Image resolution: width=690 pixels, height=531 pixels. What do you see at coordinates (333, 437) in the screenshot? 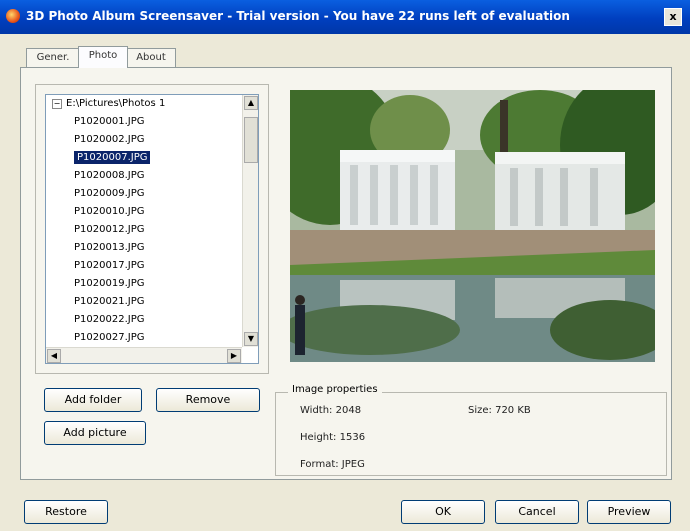
I see `image-height: Height: 1536` at bounding box center [333, 437].